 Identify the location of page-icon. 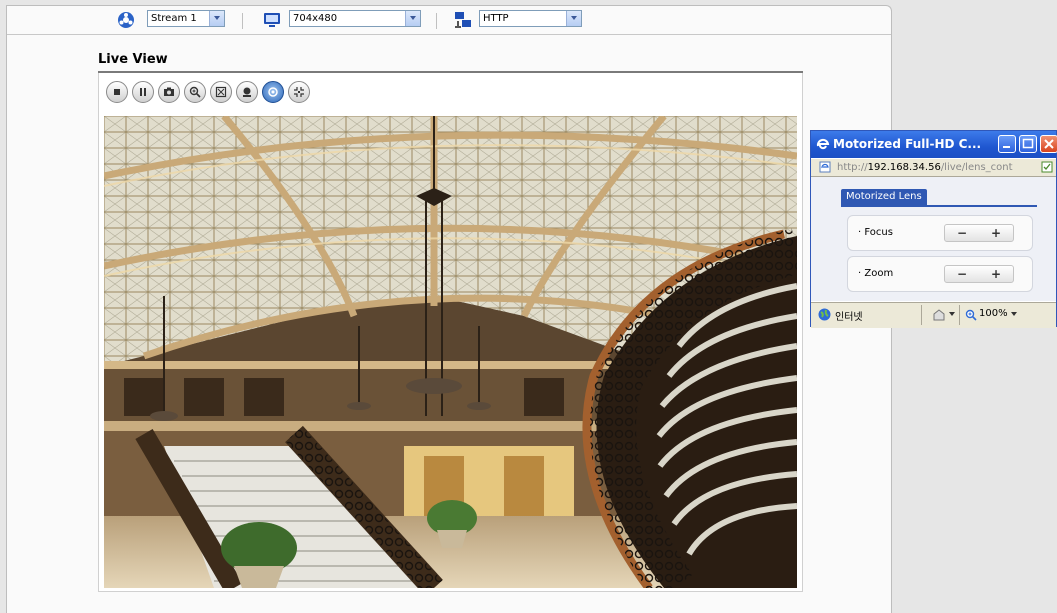
(825, 167).